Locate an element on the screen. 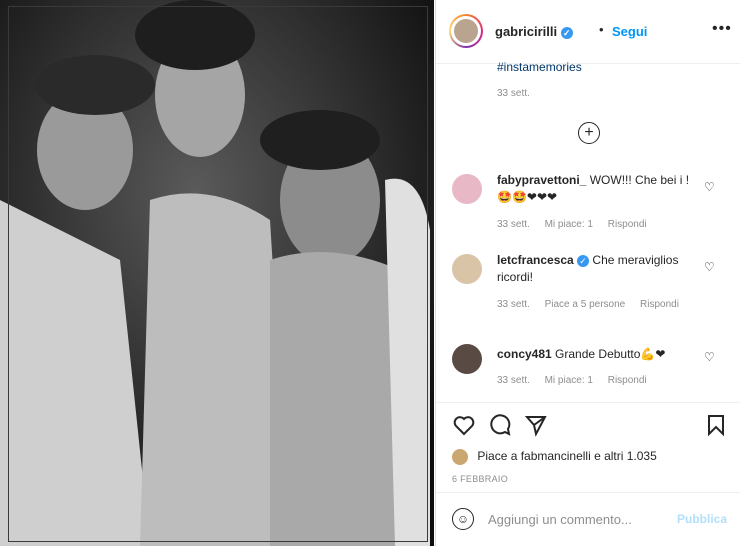 The image size is (740, 547). comment-icon is located at coordinates (500, 428).